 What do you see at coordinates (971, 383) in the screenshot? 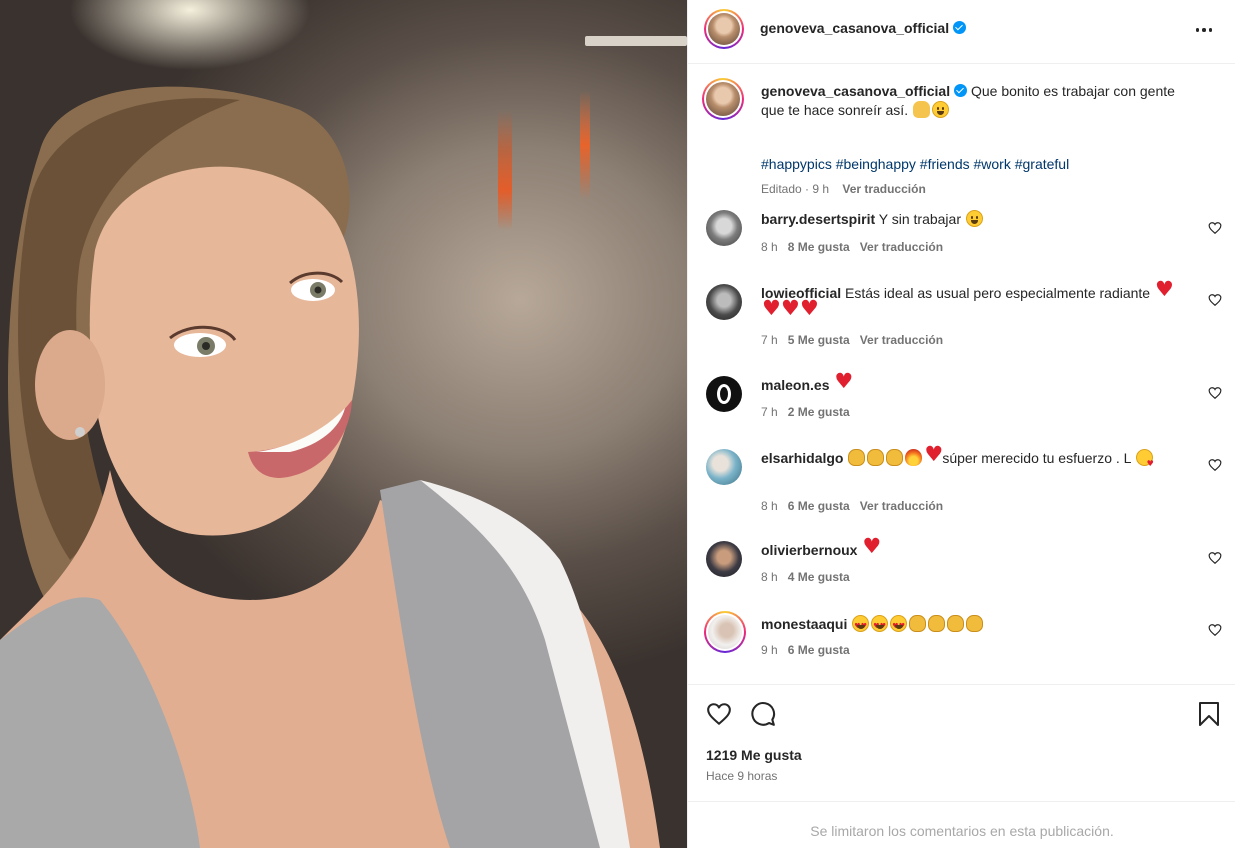
I see `comment-text: maleon.es` at bounding box center [971, 383].